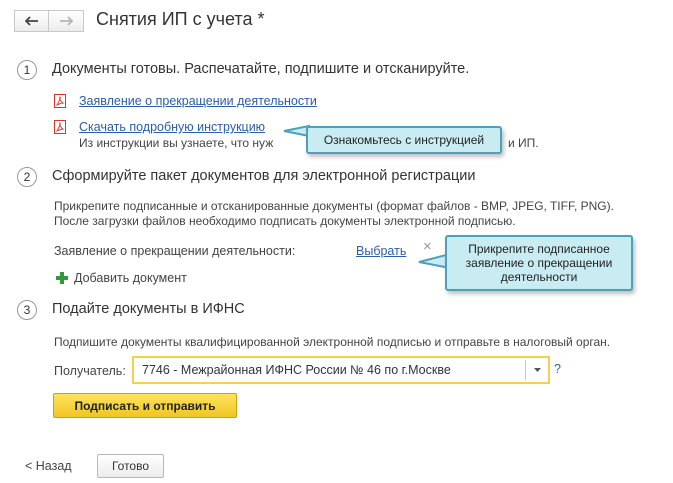 Image resolution: width=673 pixels, height=483 pixels. What do you see at coordinates (557, 369) in the screenshot?
I see `help-link: ?` at bounding box center [557, 369].